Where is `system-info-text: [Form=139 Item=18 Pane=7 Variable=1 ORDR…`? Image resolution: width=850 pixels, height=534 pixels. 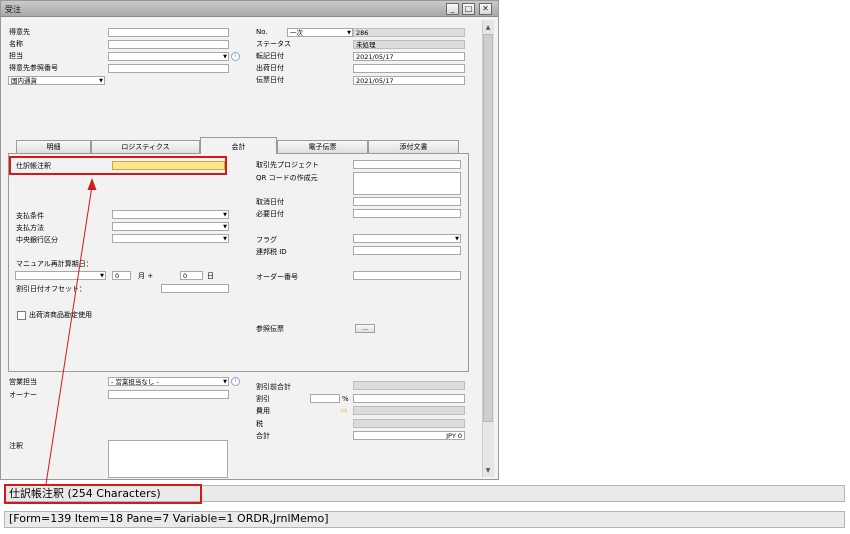 system-info-text: [Form=139 Item=18 Pane=7 Variable=1 ORDR… is located at coordinates (169, 518).